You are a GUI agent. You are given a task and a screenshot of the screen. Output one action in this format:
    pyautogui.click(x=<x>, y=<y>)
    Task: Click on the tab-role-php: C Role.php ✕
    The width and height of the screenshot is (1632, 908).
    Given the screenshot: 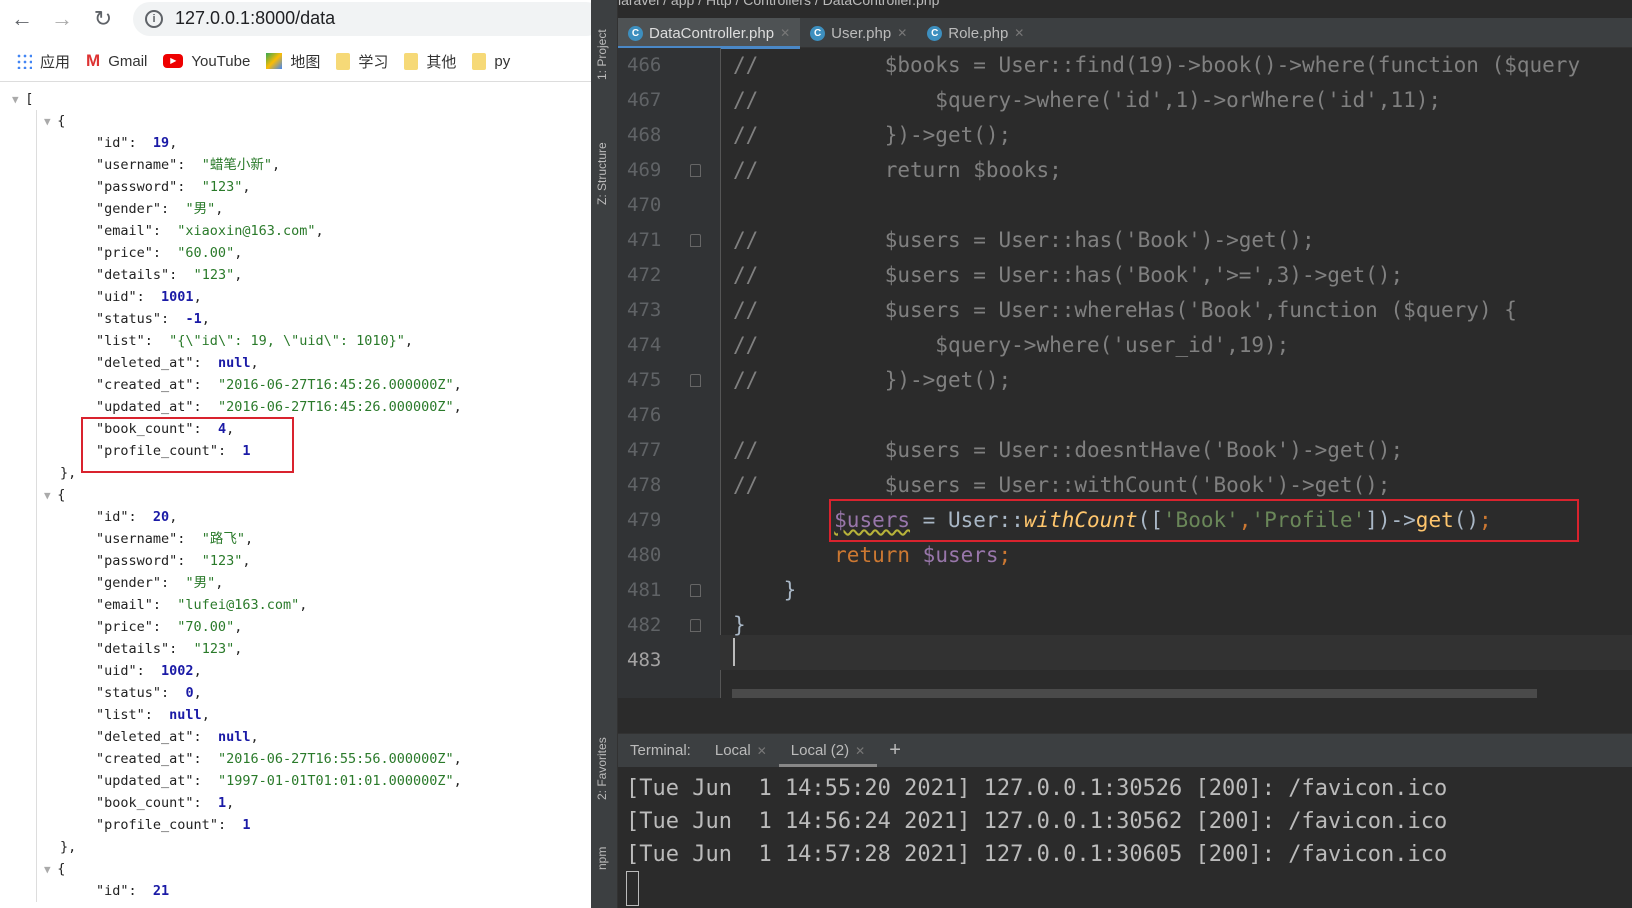 What is the action you would take?
    pyautogui.click(x=975, y=33)
    